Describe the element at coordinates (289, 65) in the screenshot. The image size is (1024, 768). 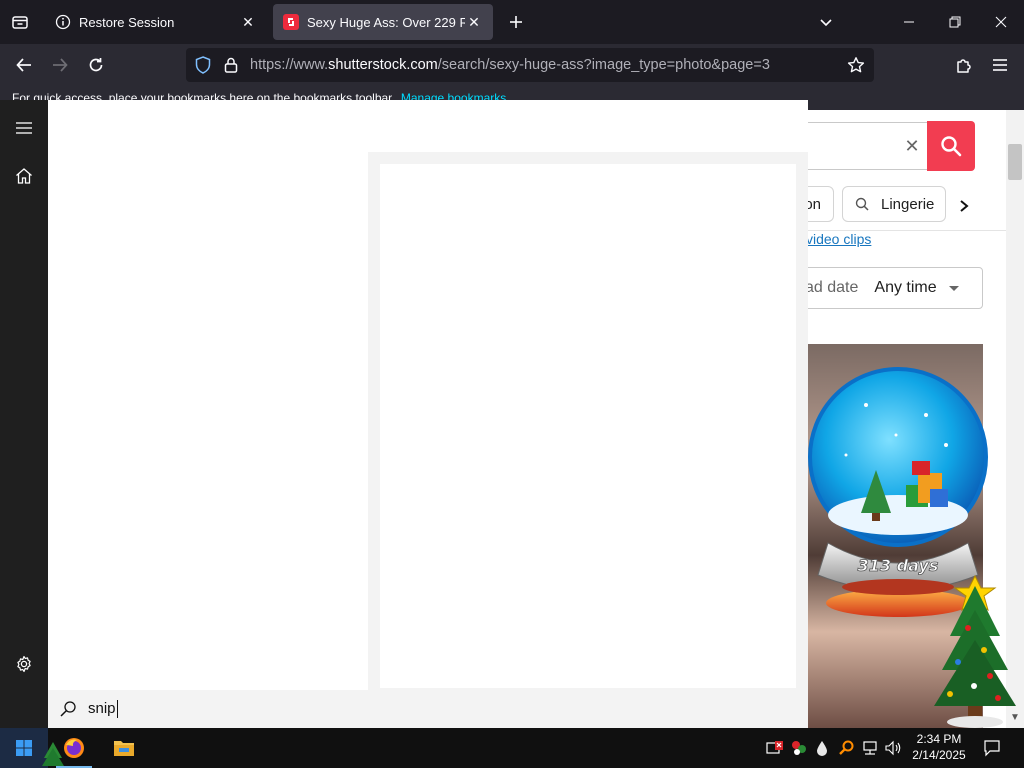
I see `url-prefix: https://www.` at that location.